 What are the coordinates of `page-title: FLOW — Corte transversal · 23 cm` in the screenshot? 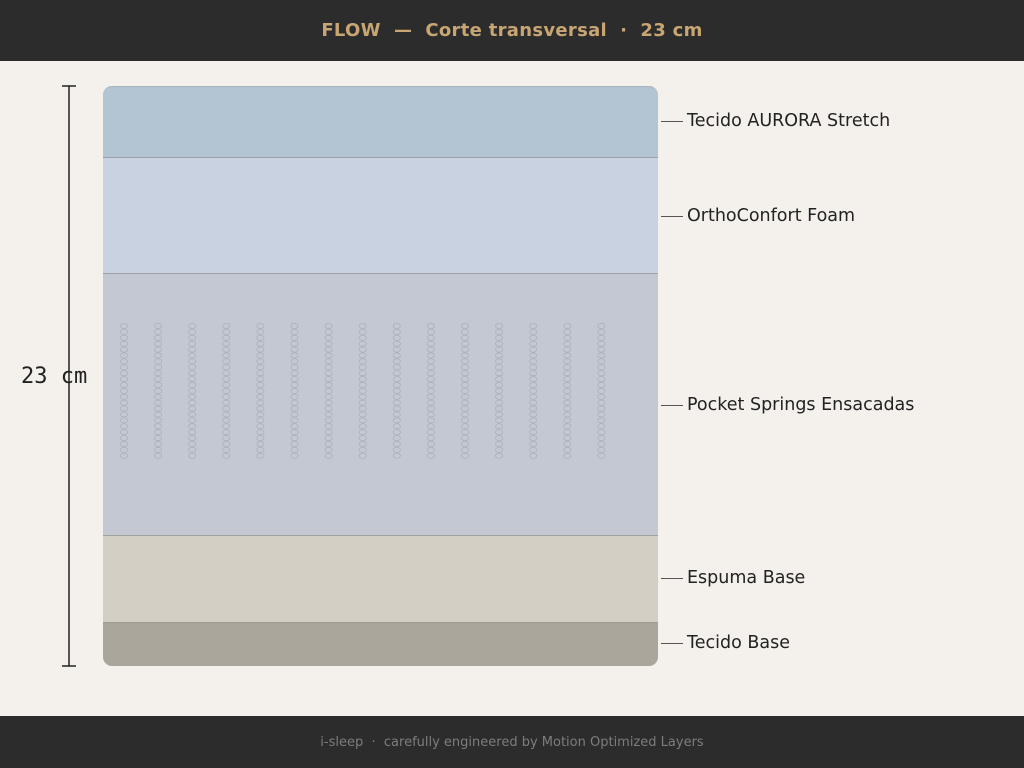 It's located at (512, 30).